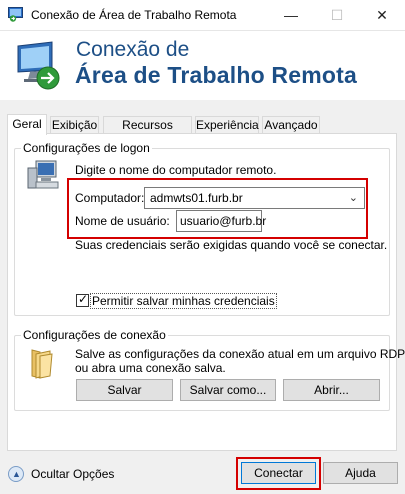  Describe the element at coordinates (183, 301) in the screenshot. I see `save-credentials-label: Permitir salvar minhas credenciais` at that location.